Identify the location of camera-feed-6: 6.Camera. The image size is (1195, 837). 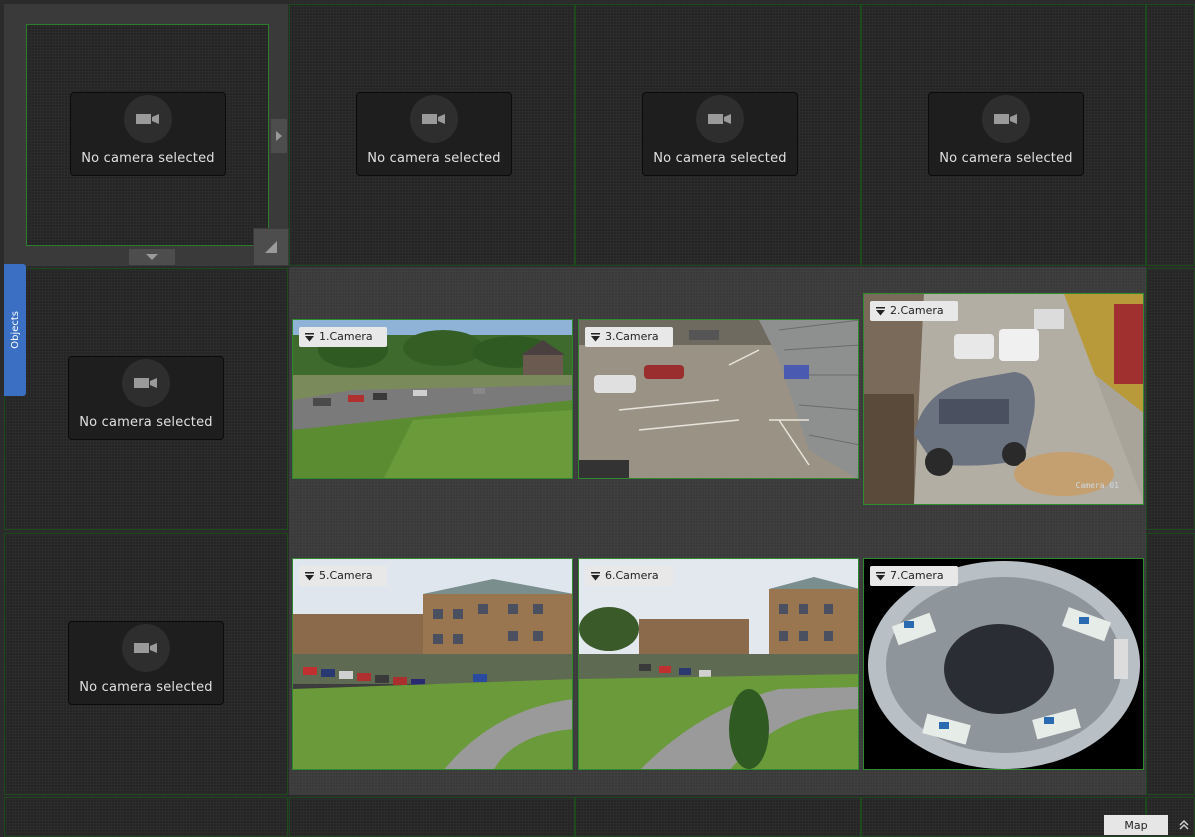
(718, 664).